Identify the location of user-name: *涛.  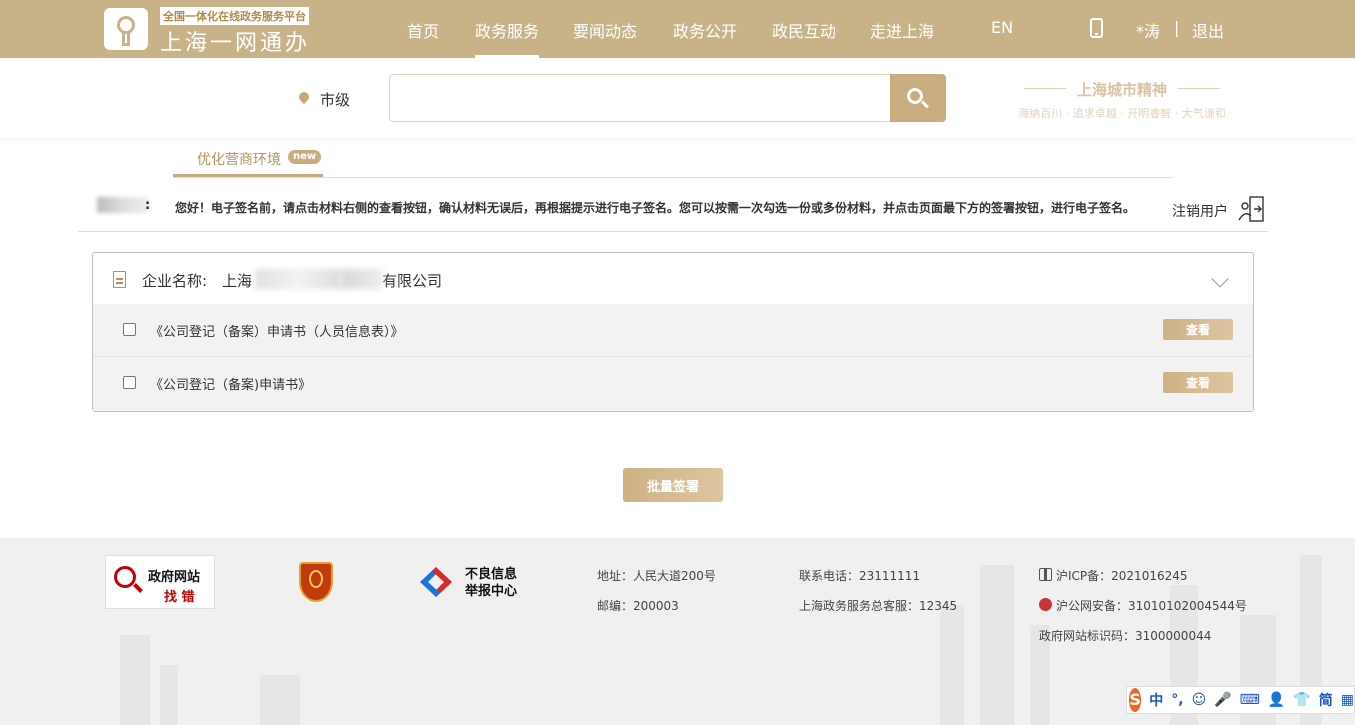
(1148, 30).